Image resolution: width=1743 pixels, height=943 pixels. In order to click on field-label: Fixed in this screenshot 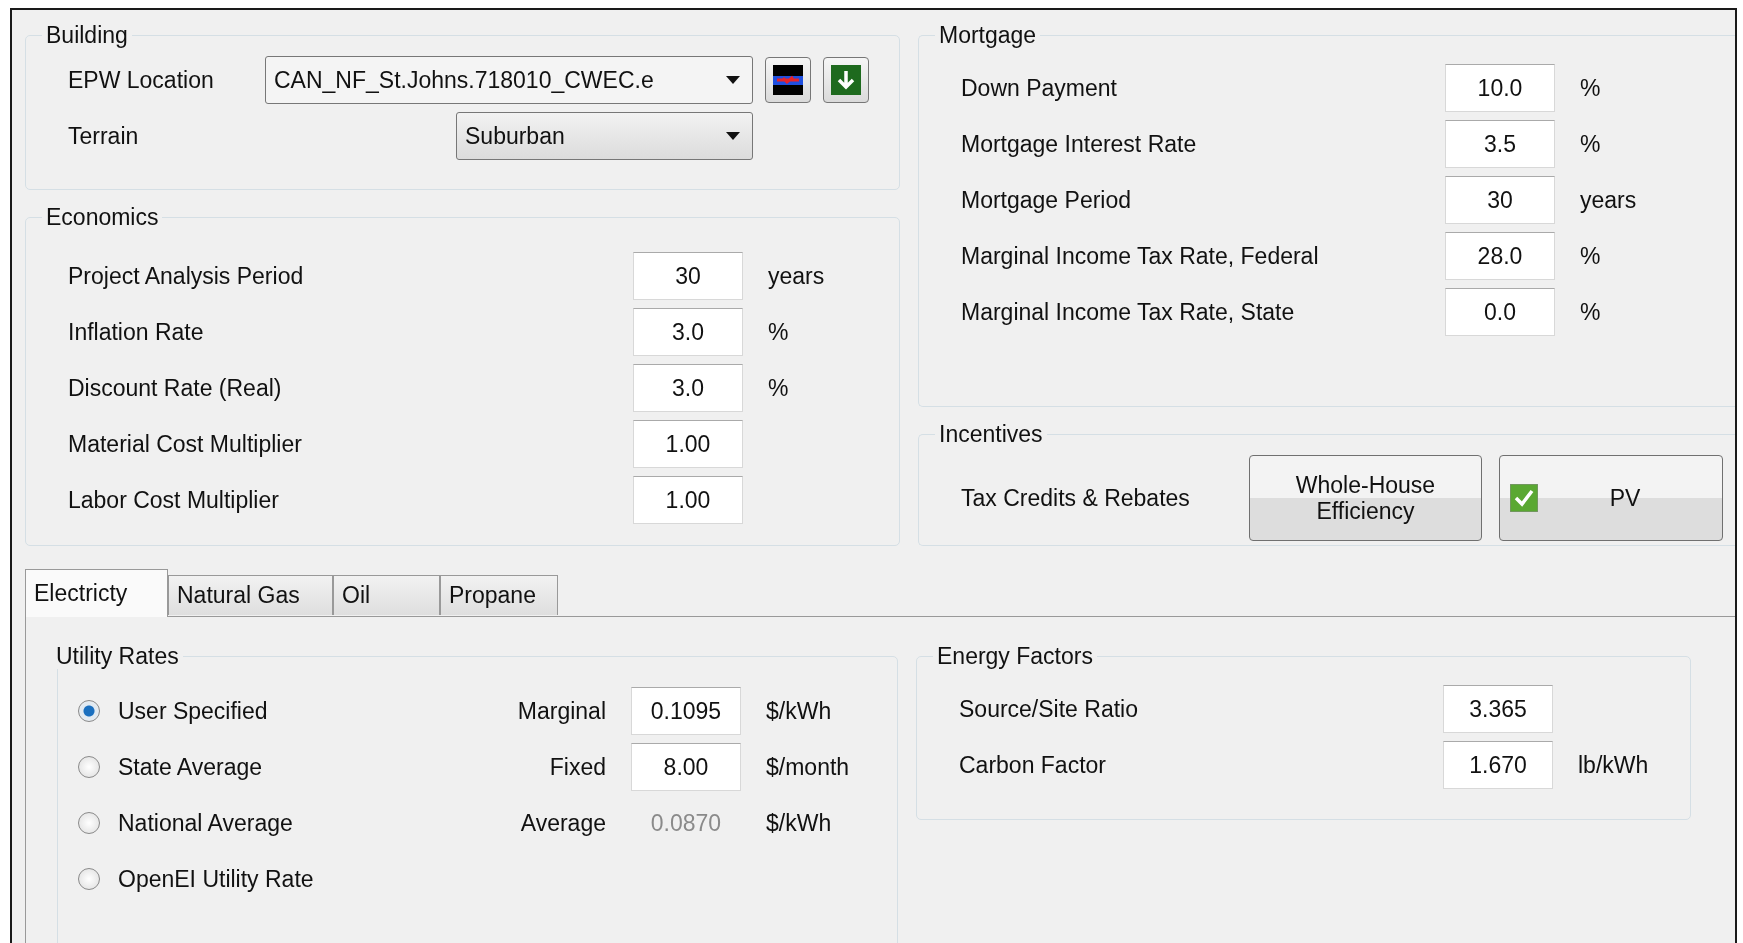, I will do `click(577, 767)`.